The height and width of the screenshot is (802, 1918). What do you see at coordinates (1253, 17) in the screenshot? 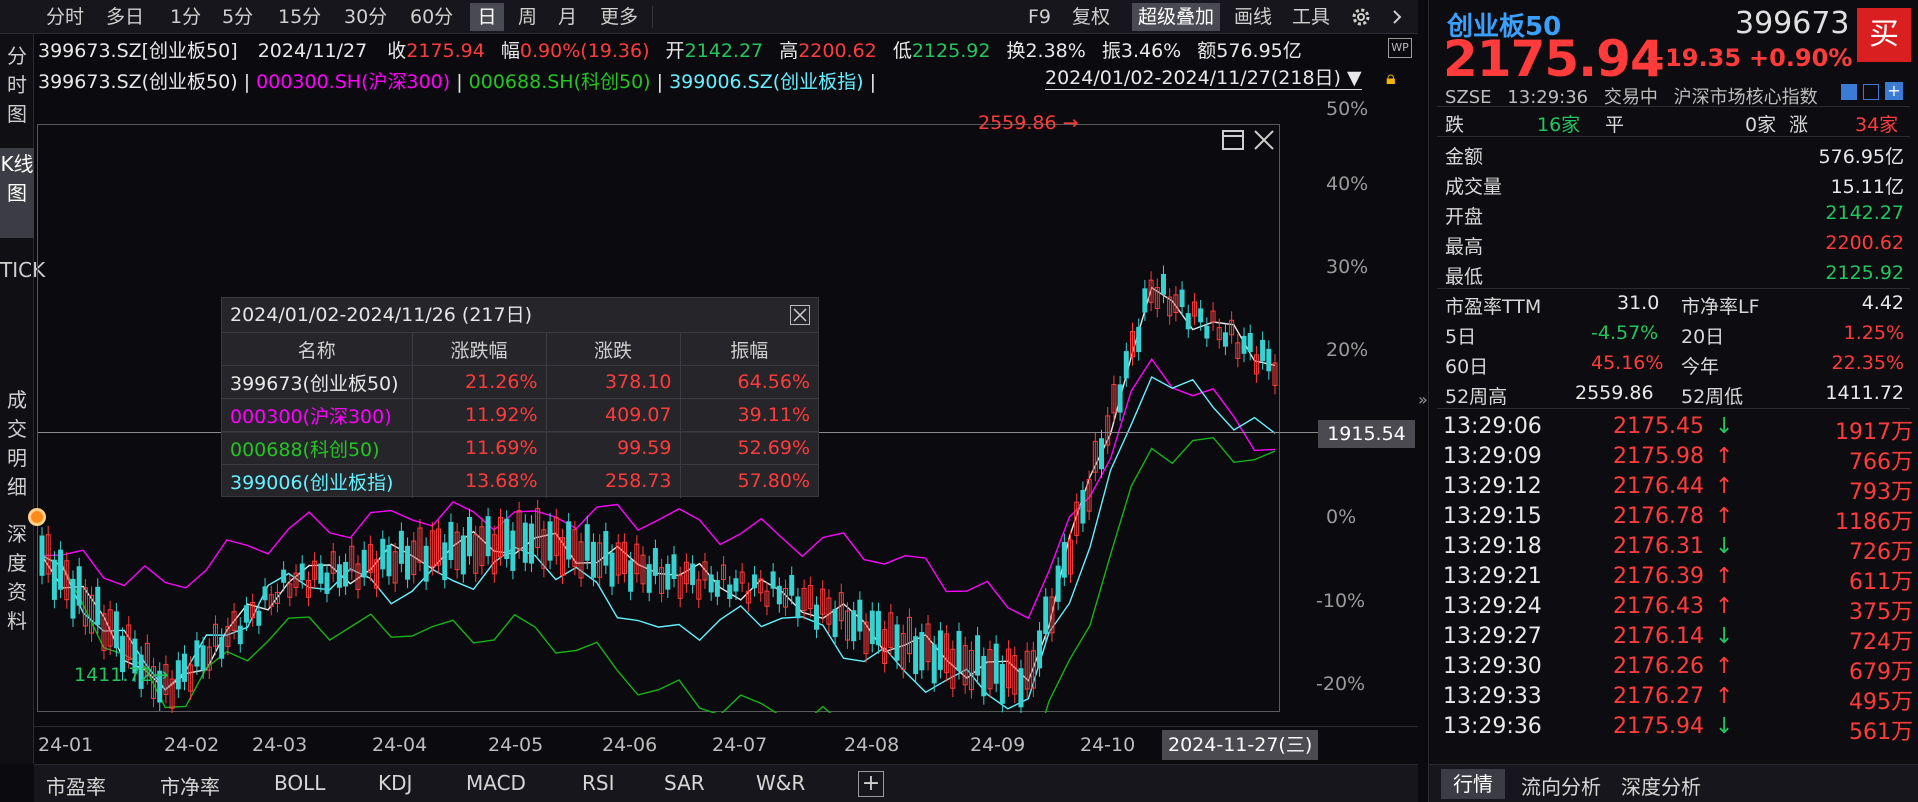
I see `draw-line-button: 画线` at bounding box center [1253, 17].